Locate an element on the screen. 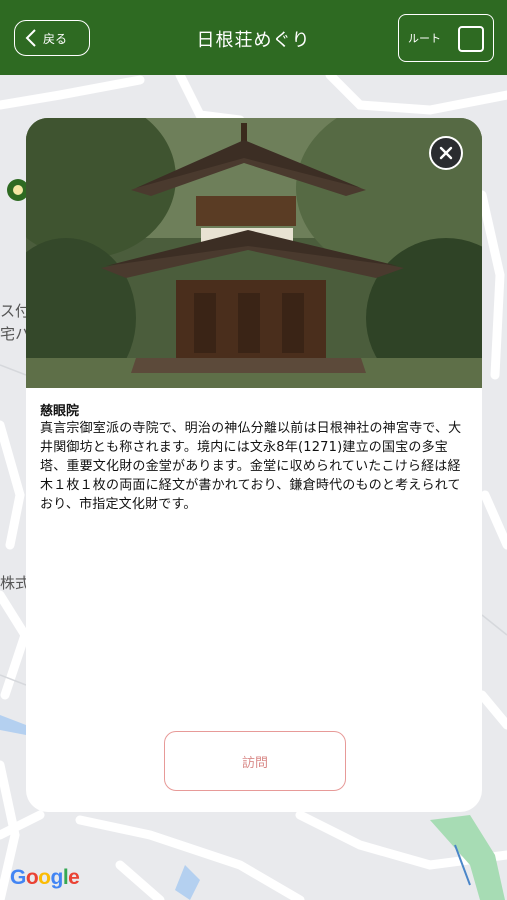  google-logo: Google is located at coordinates (45, 877).